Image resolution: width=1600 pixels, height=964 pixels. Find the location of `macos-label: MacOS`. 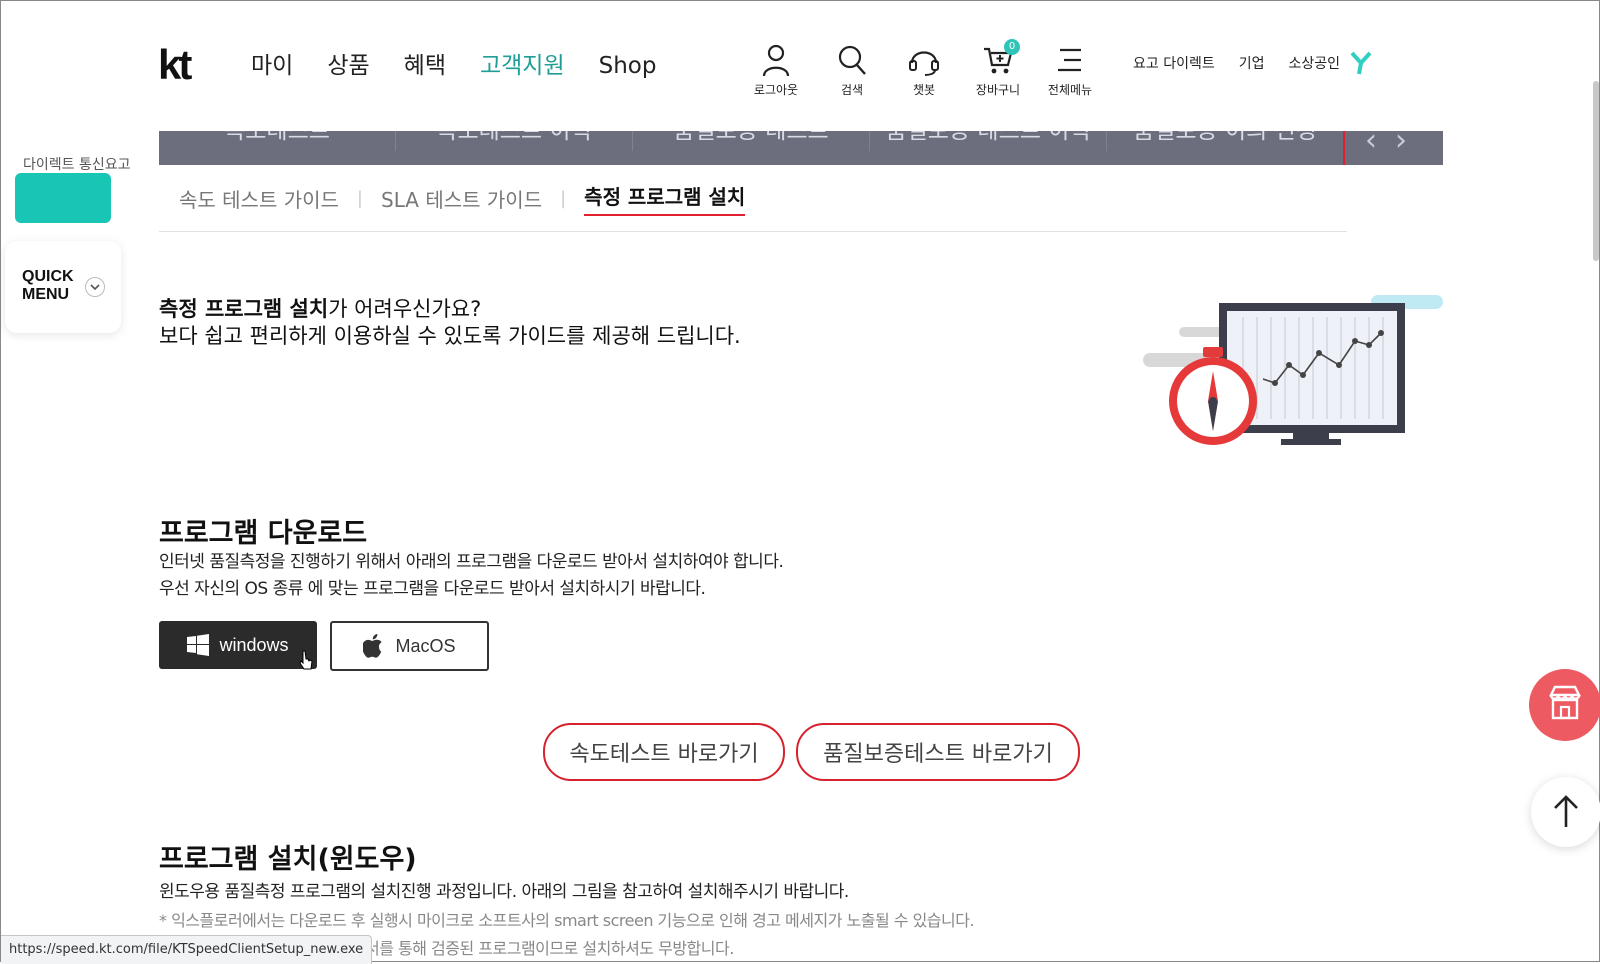

macos-label: MacOS is located at coordinates (425, 645).